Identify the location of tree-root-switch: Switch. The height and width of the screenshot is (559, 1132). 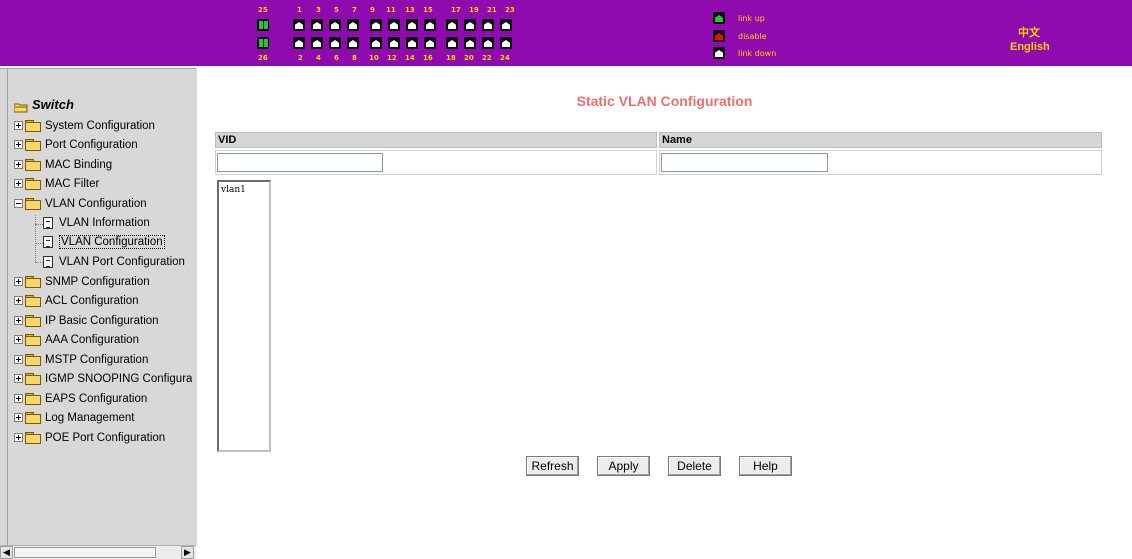
(43, 105).